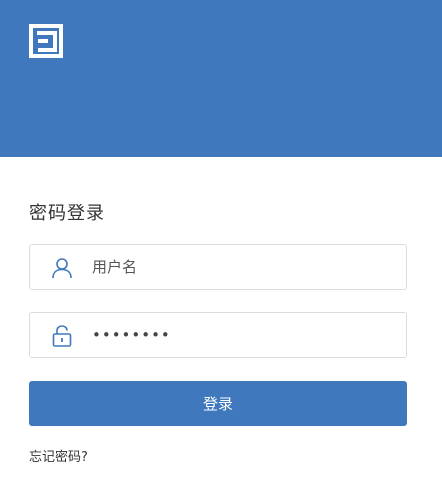 The width and height of the screenshot is (442, 503). I want to click on password-field, so click(218, 335).